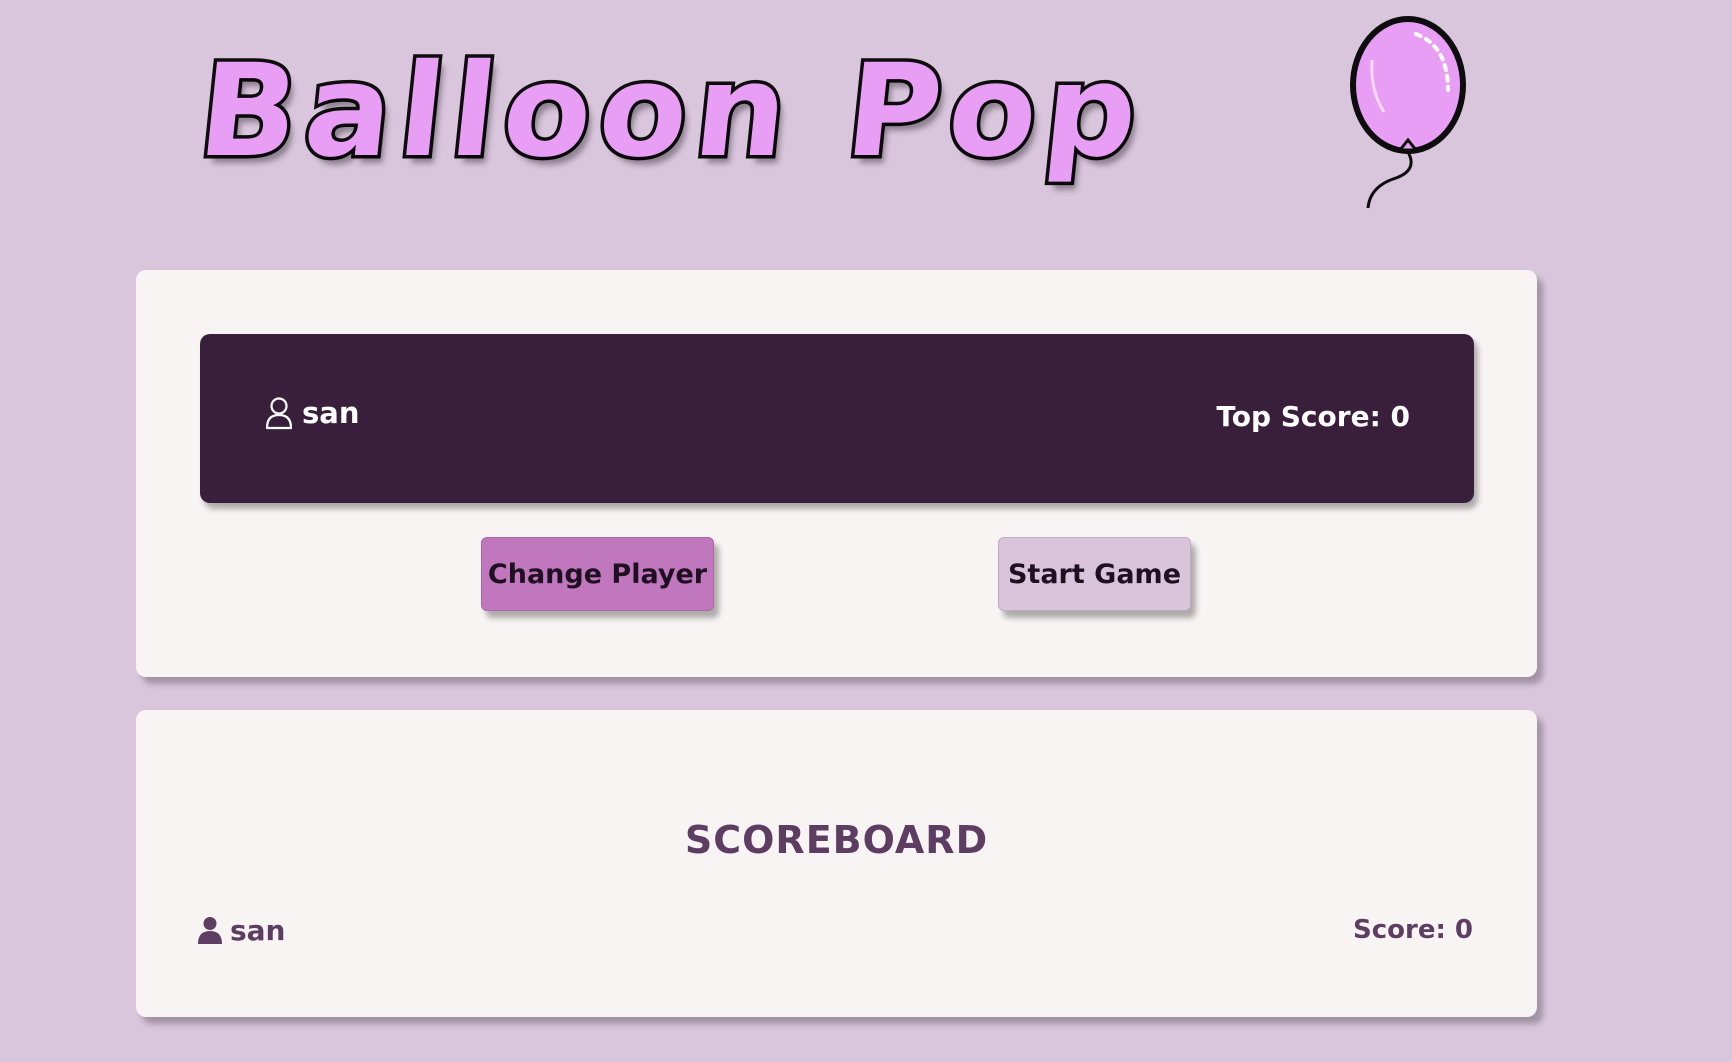  Describe the element at coordinates (836, 840) in the screenshot. I see `scoreboard-title: SCOREBOARD` at that location.